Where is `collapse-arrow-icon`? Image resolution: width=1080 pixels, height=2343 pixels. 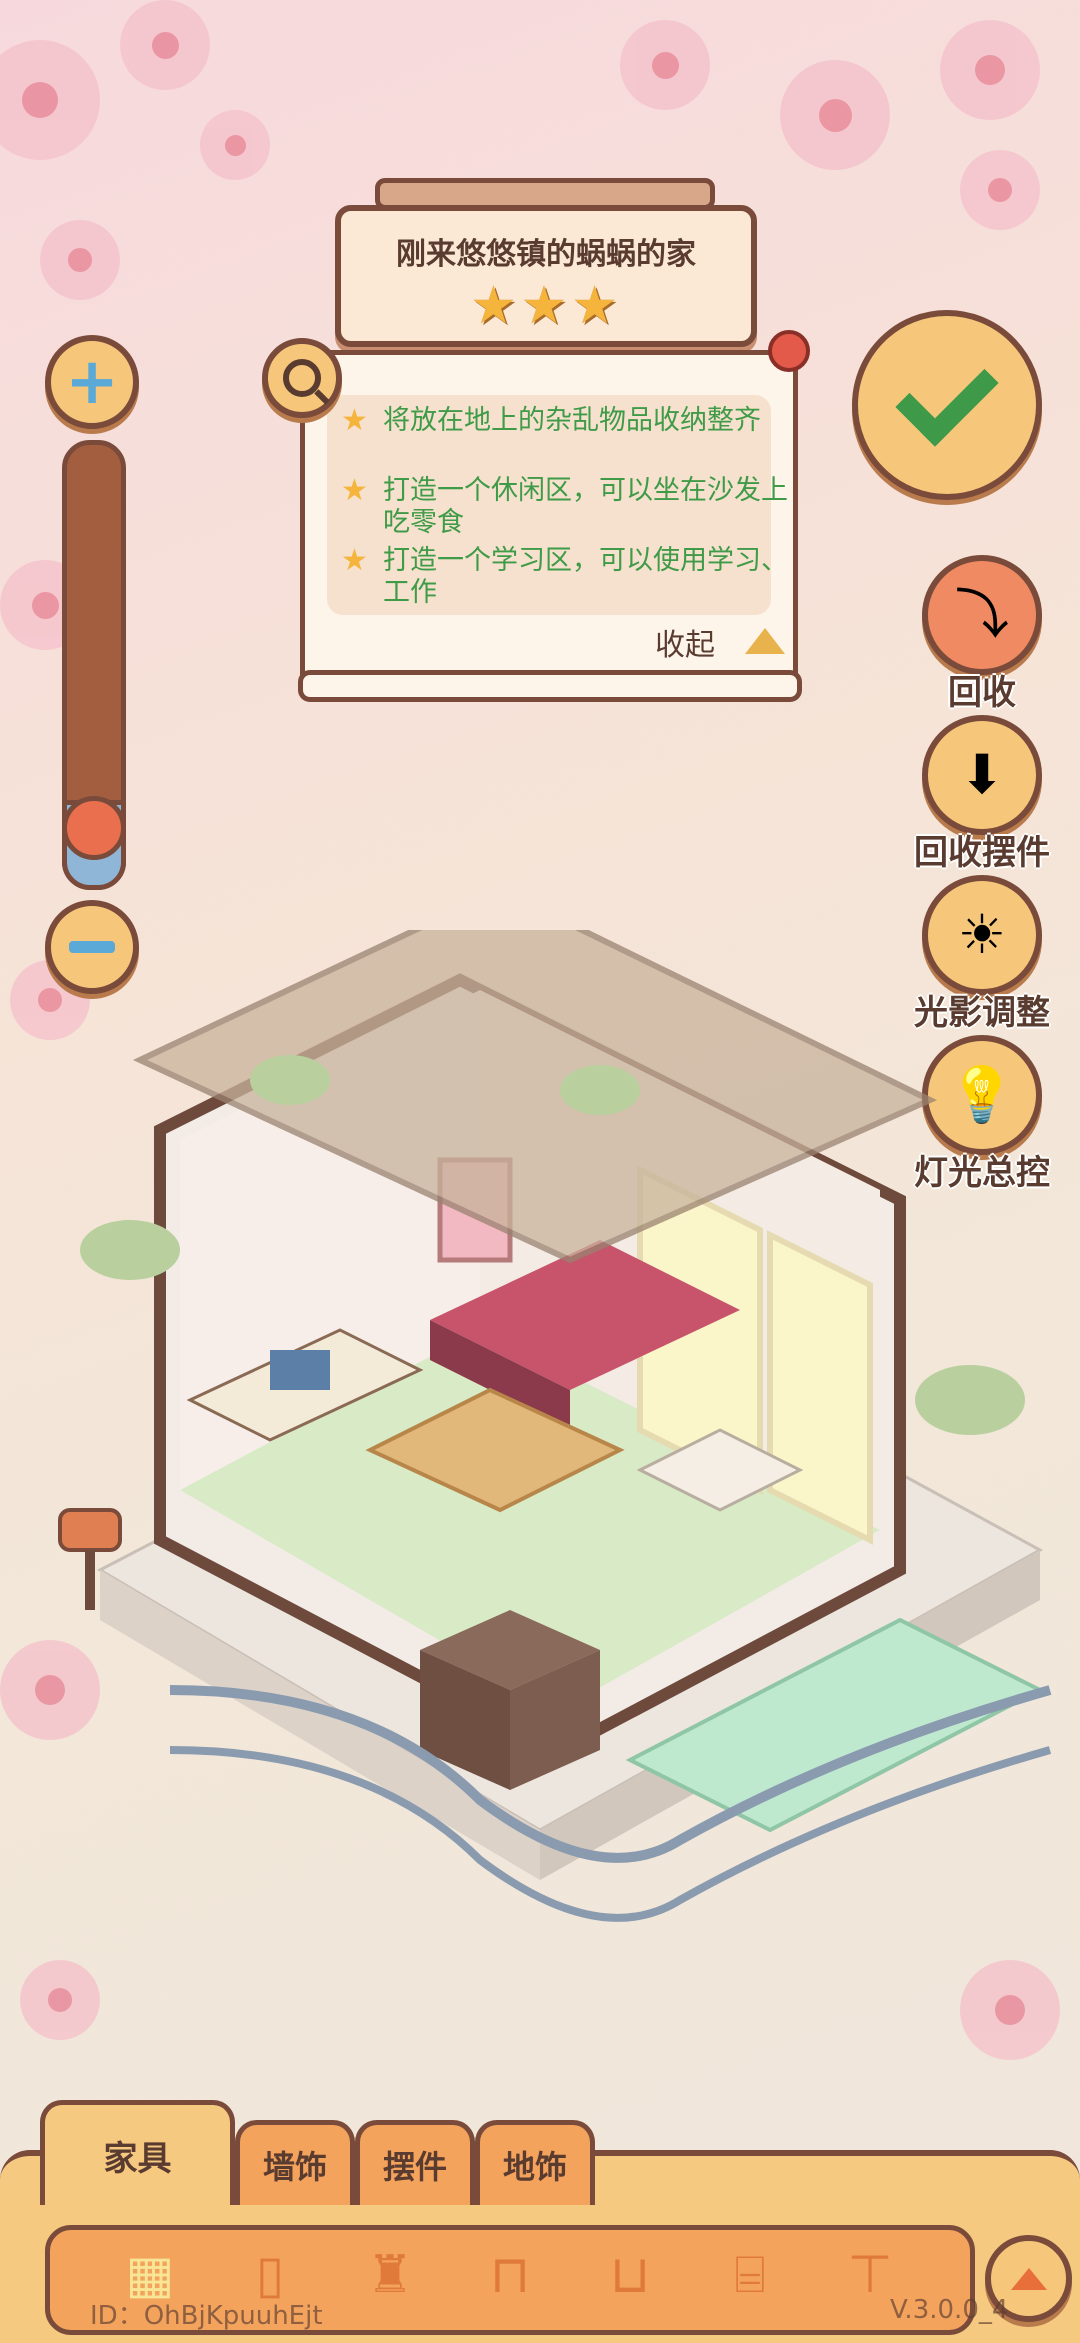 collapse-arrow-icon is located at coordinates (765, 641).